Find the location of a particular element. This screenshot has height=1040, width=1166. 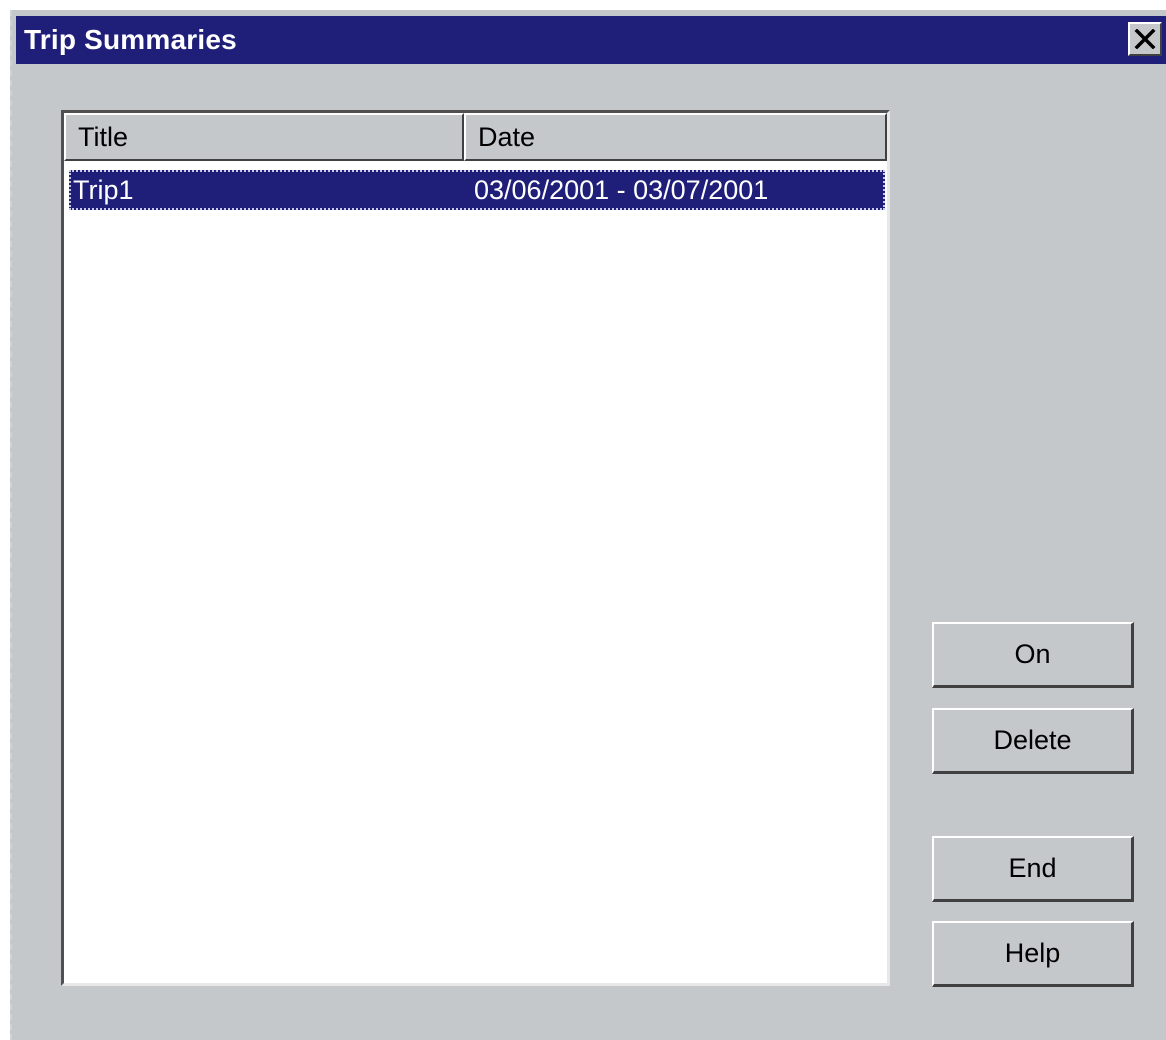

column-header-date: Date is located at coordinates (675, 137).